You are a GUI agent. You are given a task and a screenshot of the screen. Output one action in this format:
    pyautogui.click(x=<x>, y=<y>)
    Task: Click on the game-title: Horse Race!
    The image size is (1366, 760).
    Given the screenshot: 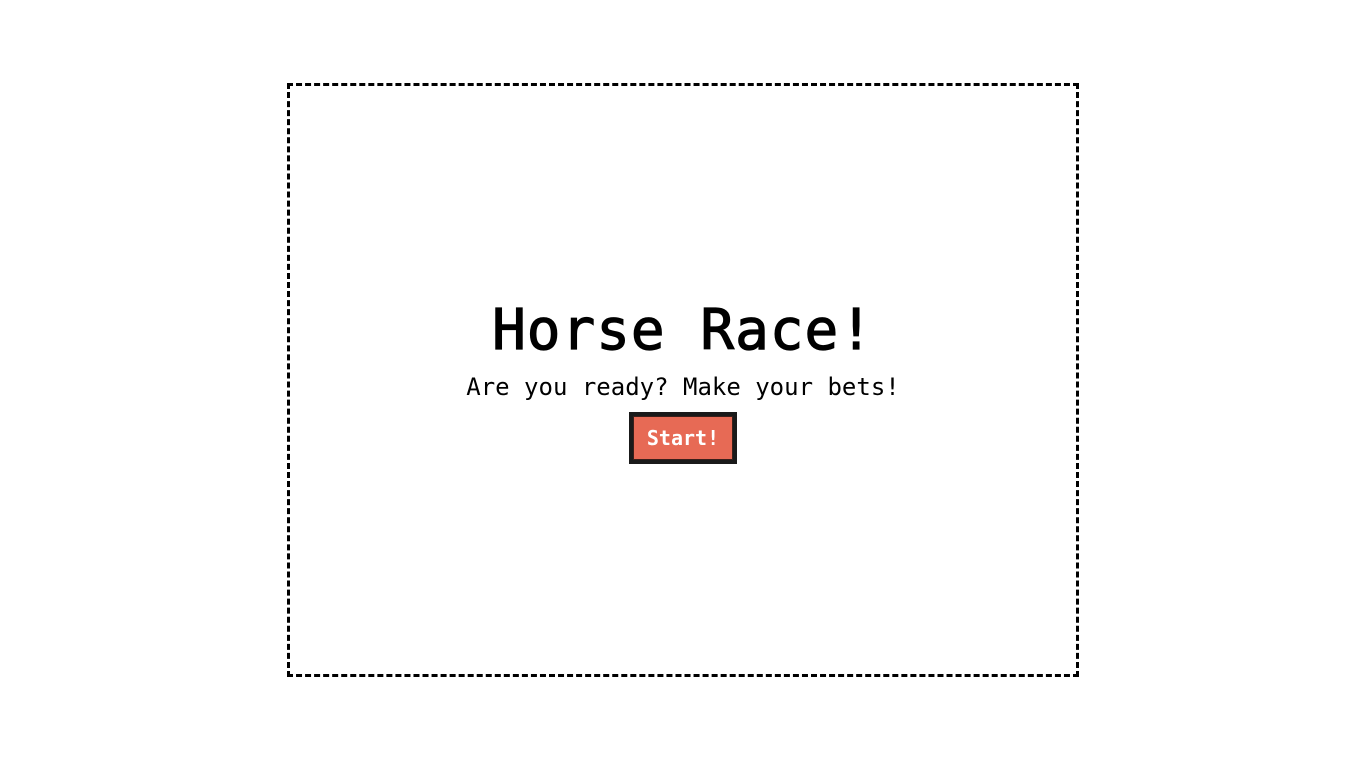 What is the action you would take?
    pyautogui.click(x=682, y=330)
    